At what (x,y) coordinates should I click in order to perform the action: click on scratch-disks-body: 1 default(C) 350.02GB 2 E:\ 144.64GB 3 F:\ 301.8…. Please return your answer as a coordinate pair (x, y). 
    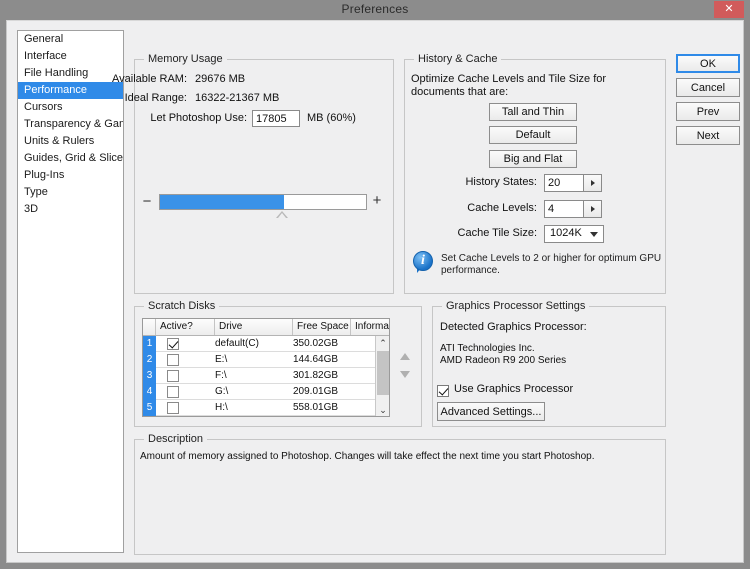
    Looking at the image, I should click on (266, 376).